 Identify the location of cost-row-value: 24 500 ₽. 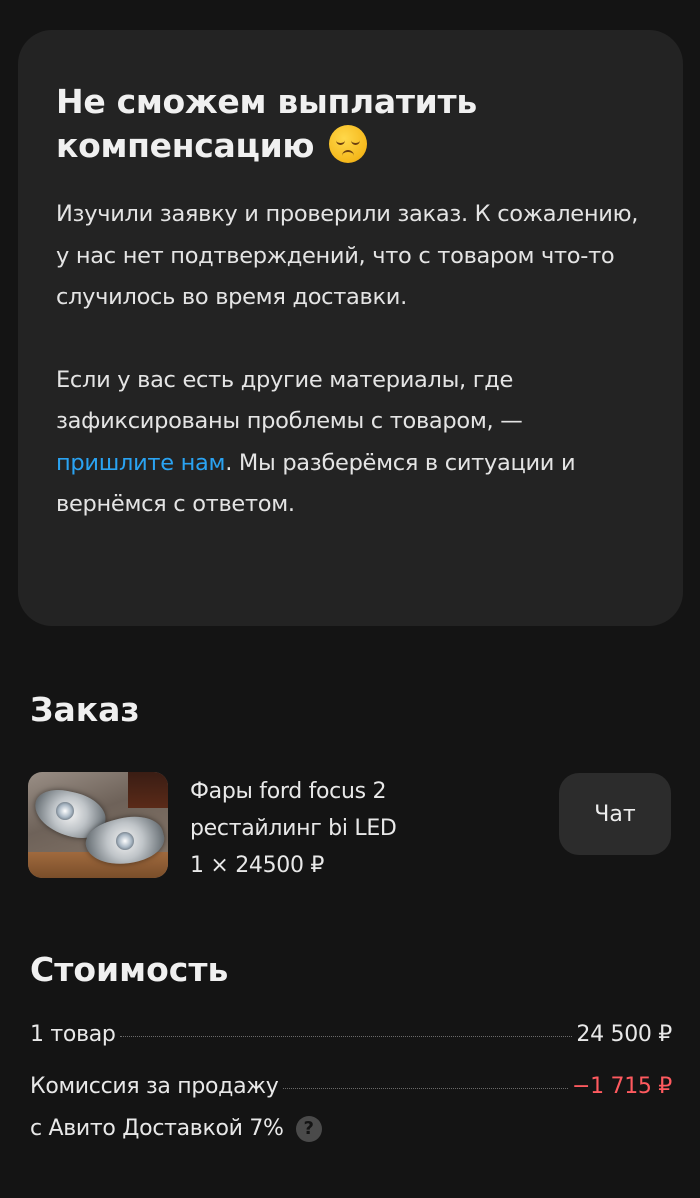
(624, 1034).